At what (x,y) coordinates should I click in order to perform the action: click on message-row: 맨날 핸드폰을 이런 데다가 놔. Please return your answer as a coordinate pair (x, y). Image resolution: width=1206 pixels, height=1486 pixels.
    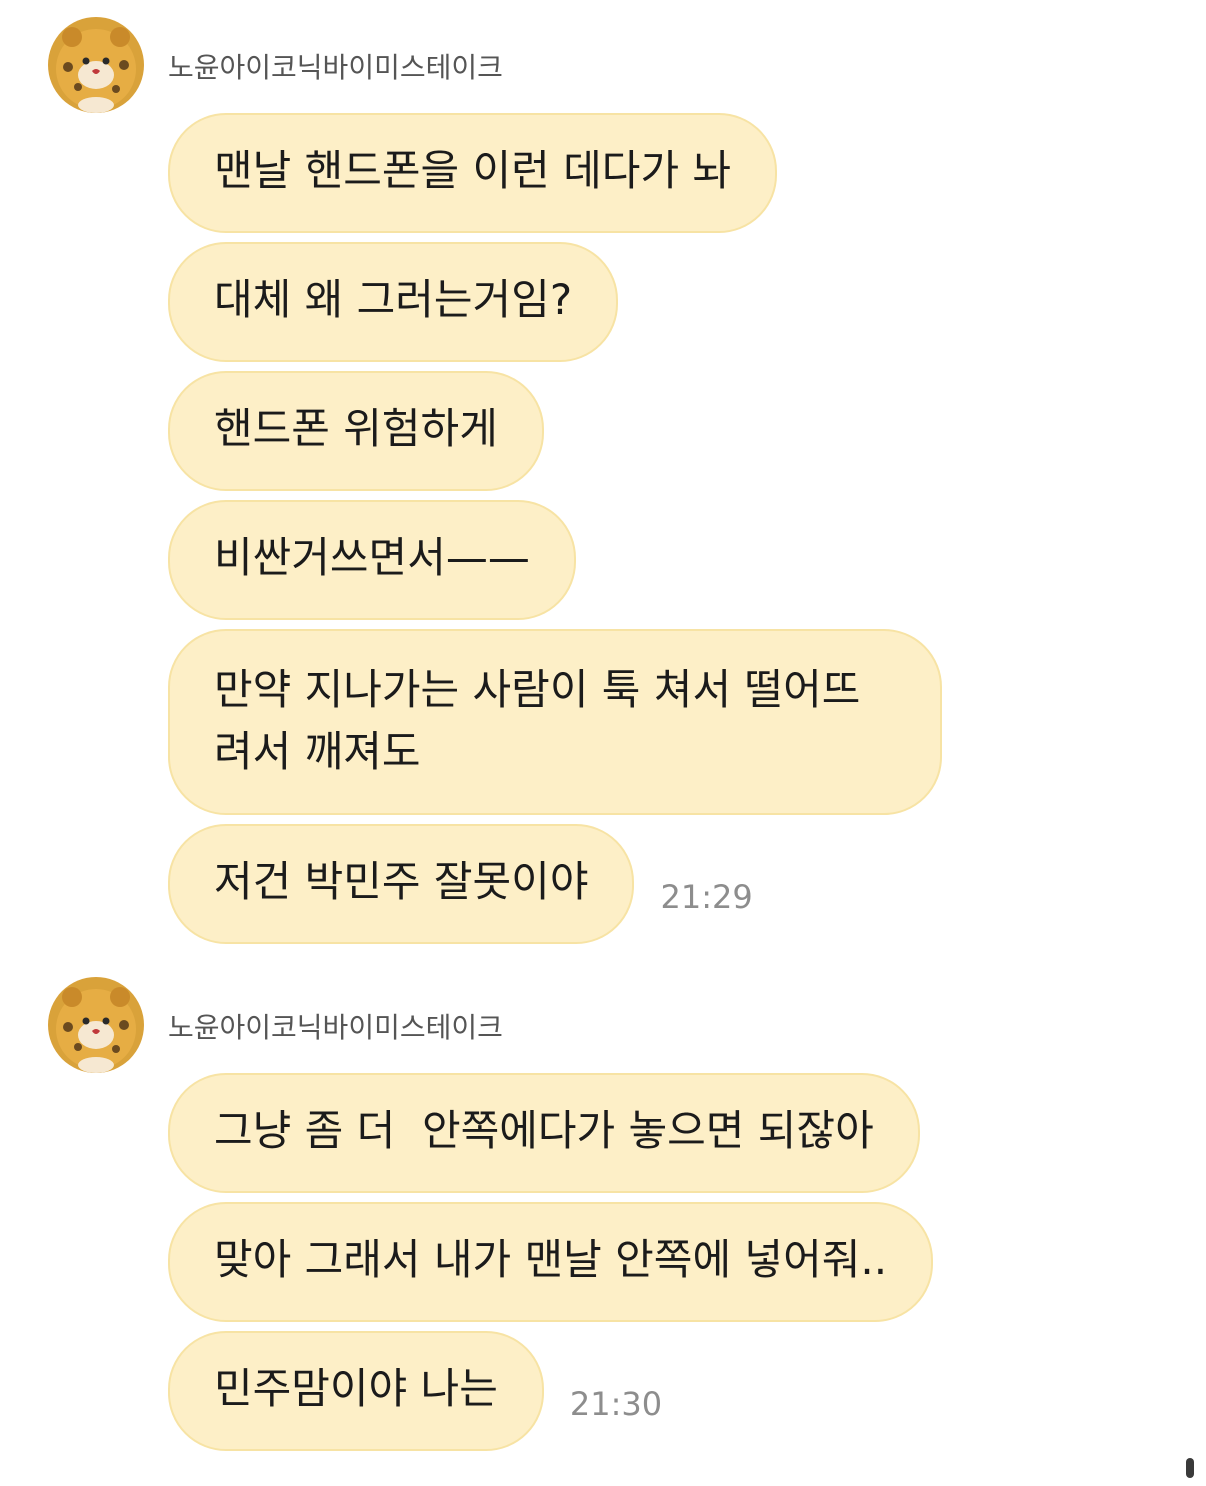
    Looking at the image, I should click on (473, 173).